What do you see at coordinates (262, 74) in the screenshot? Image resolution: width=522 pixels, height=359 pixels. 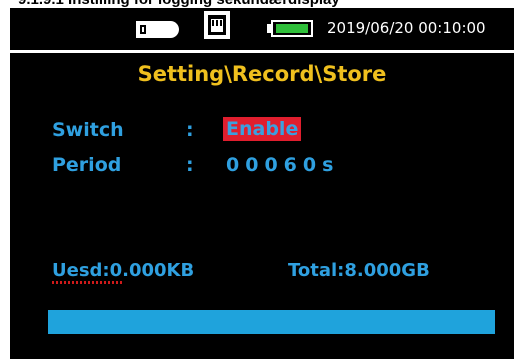 I see `page-title: Setting\Record\Store` at bounding box center [262, 74].